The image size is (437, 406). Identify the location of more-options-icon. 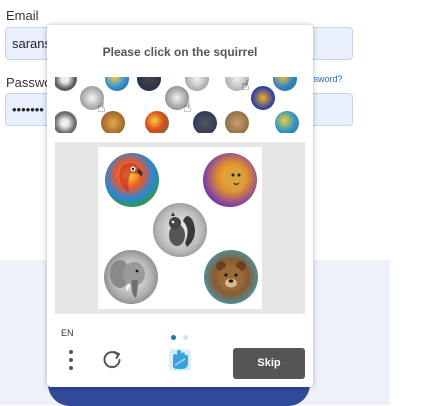
(71, 362).